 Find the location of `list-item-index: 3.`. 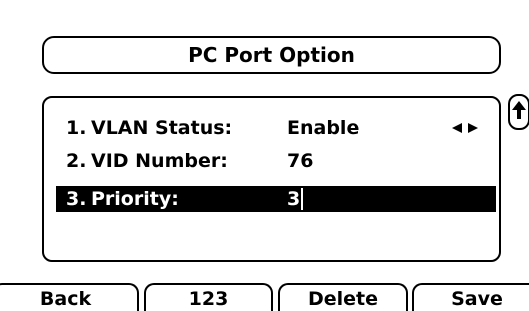

list-item-index: 3. is located at coordinates (76, 199).